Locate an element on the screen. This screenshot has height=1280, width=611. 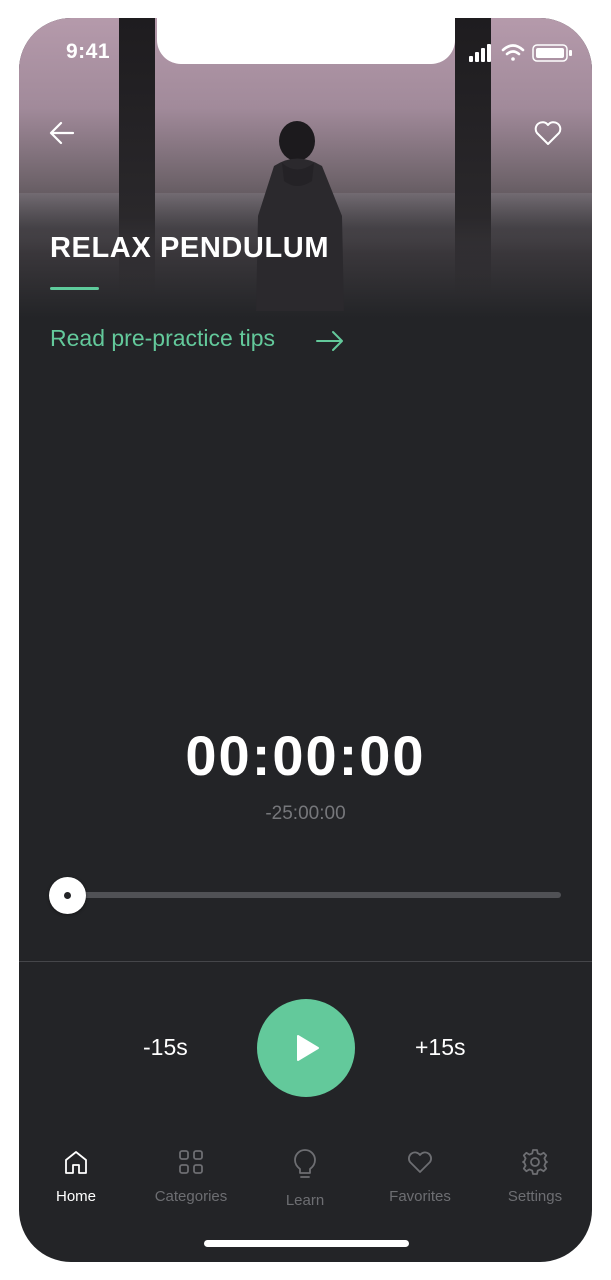
title-underline is located at coordinates (74, 288).